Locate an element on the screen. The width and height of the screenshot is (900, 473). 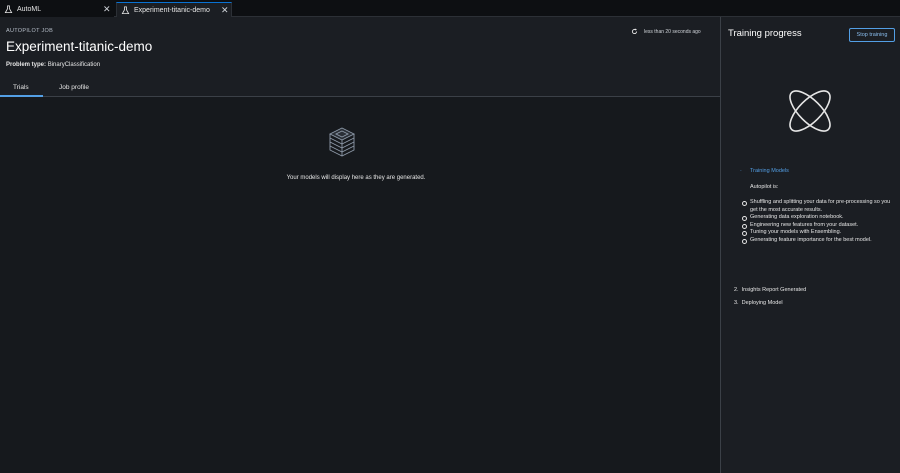
page-title: Experiment-titanic-demo is located at coordinates (79, 46).